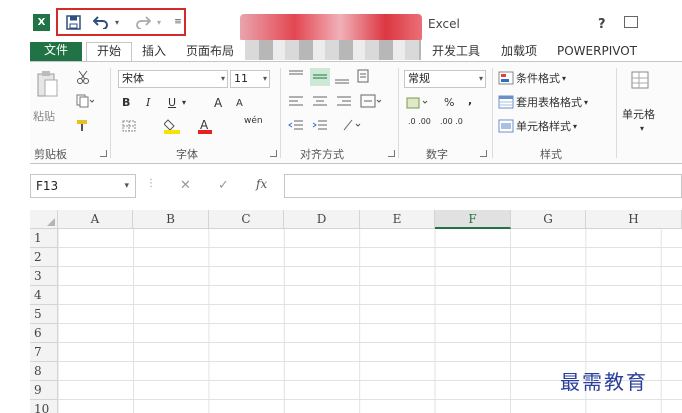 This screenshot has height=413, width=682. I want to click on column-header-g: G, so click(548, 219).